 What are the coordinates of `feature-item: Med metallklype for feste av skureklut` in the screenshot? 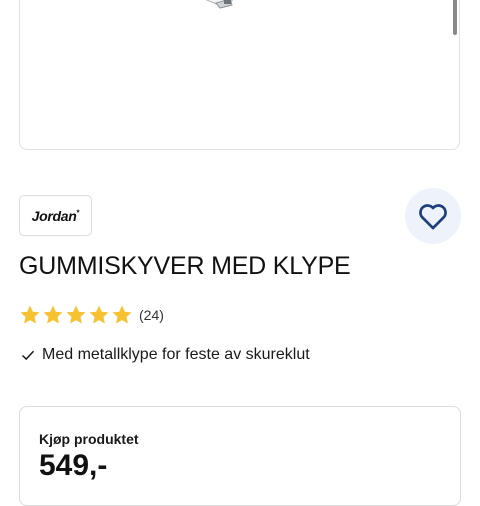 It's located at (164, 355).